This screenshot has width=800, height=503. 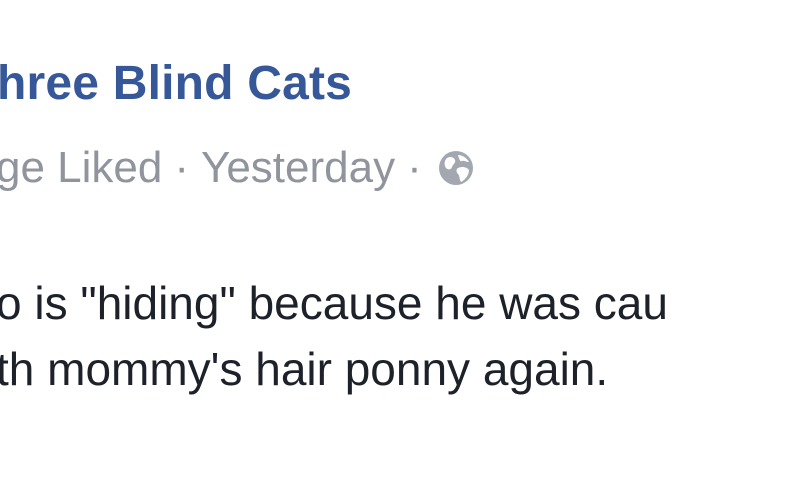 What do you see at coordinates (298, 168) in the screenshot?
I see `post-timestamp-link: Yesterday` at bounding box center [298, 168].